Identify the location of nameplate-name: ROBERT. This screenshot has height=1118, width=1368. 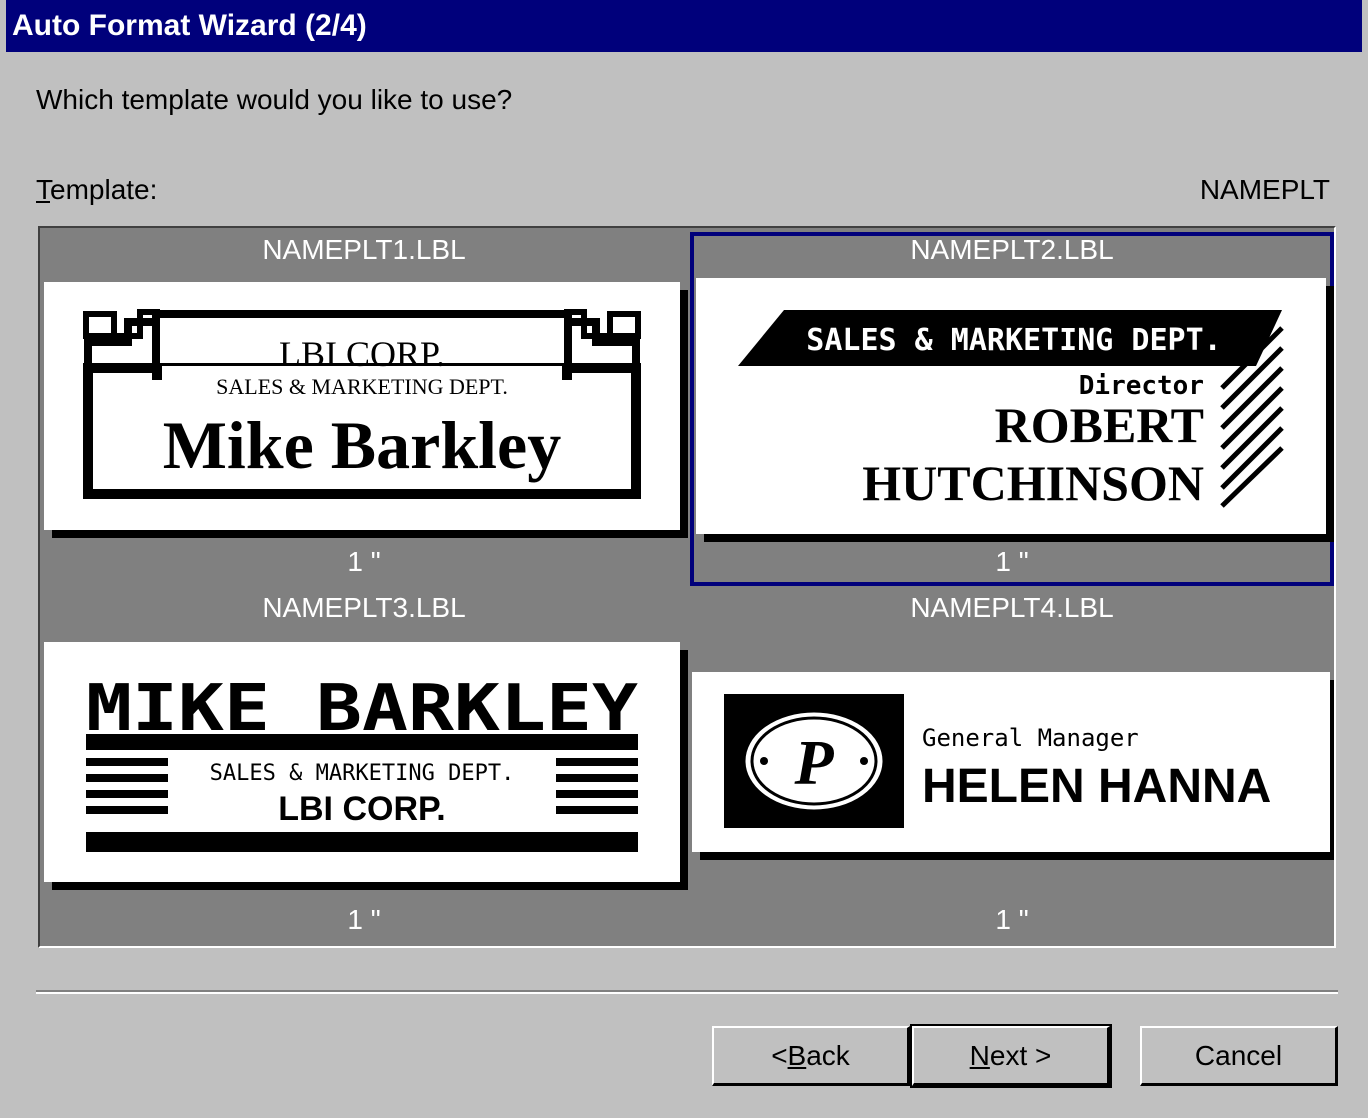
(1099, 425).